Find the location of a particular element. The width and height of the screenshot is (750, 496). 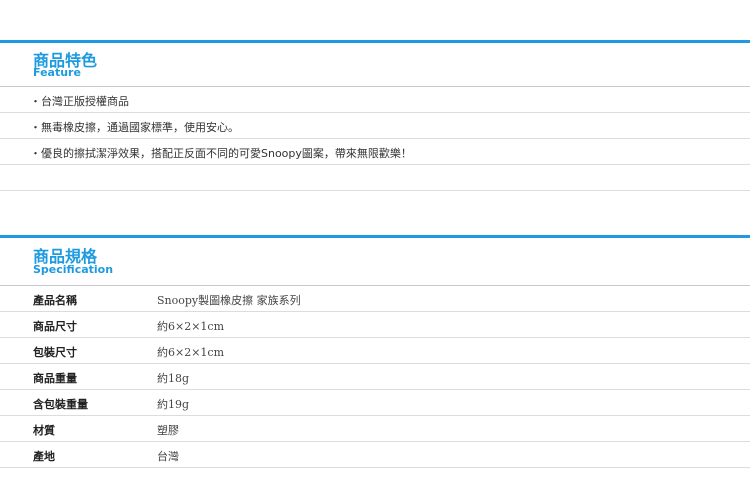

spec-label: 含包裝重量 is located at coordinates (60, 404).